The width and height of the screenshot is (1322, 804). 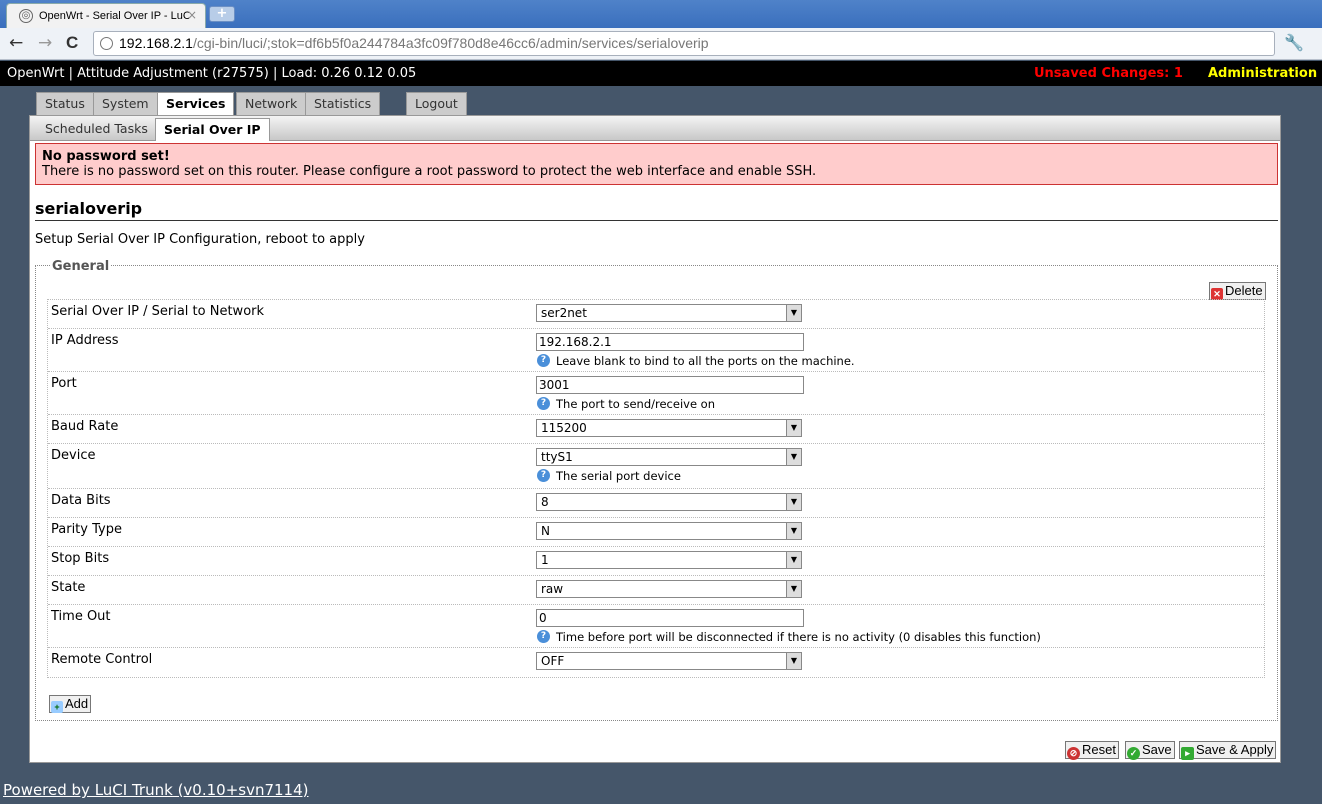 I want to click on remote-label: Remote Control, so click(x=102, y=659).